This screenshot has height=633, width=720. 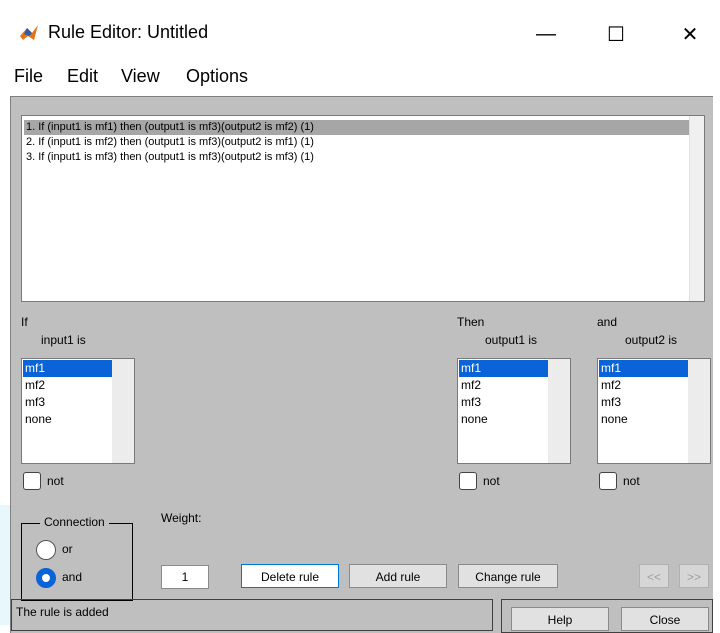 I want to click on input1-not-checkbox, so click(x=32, y=481).